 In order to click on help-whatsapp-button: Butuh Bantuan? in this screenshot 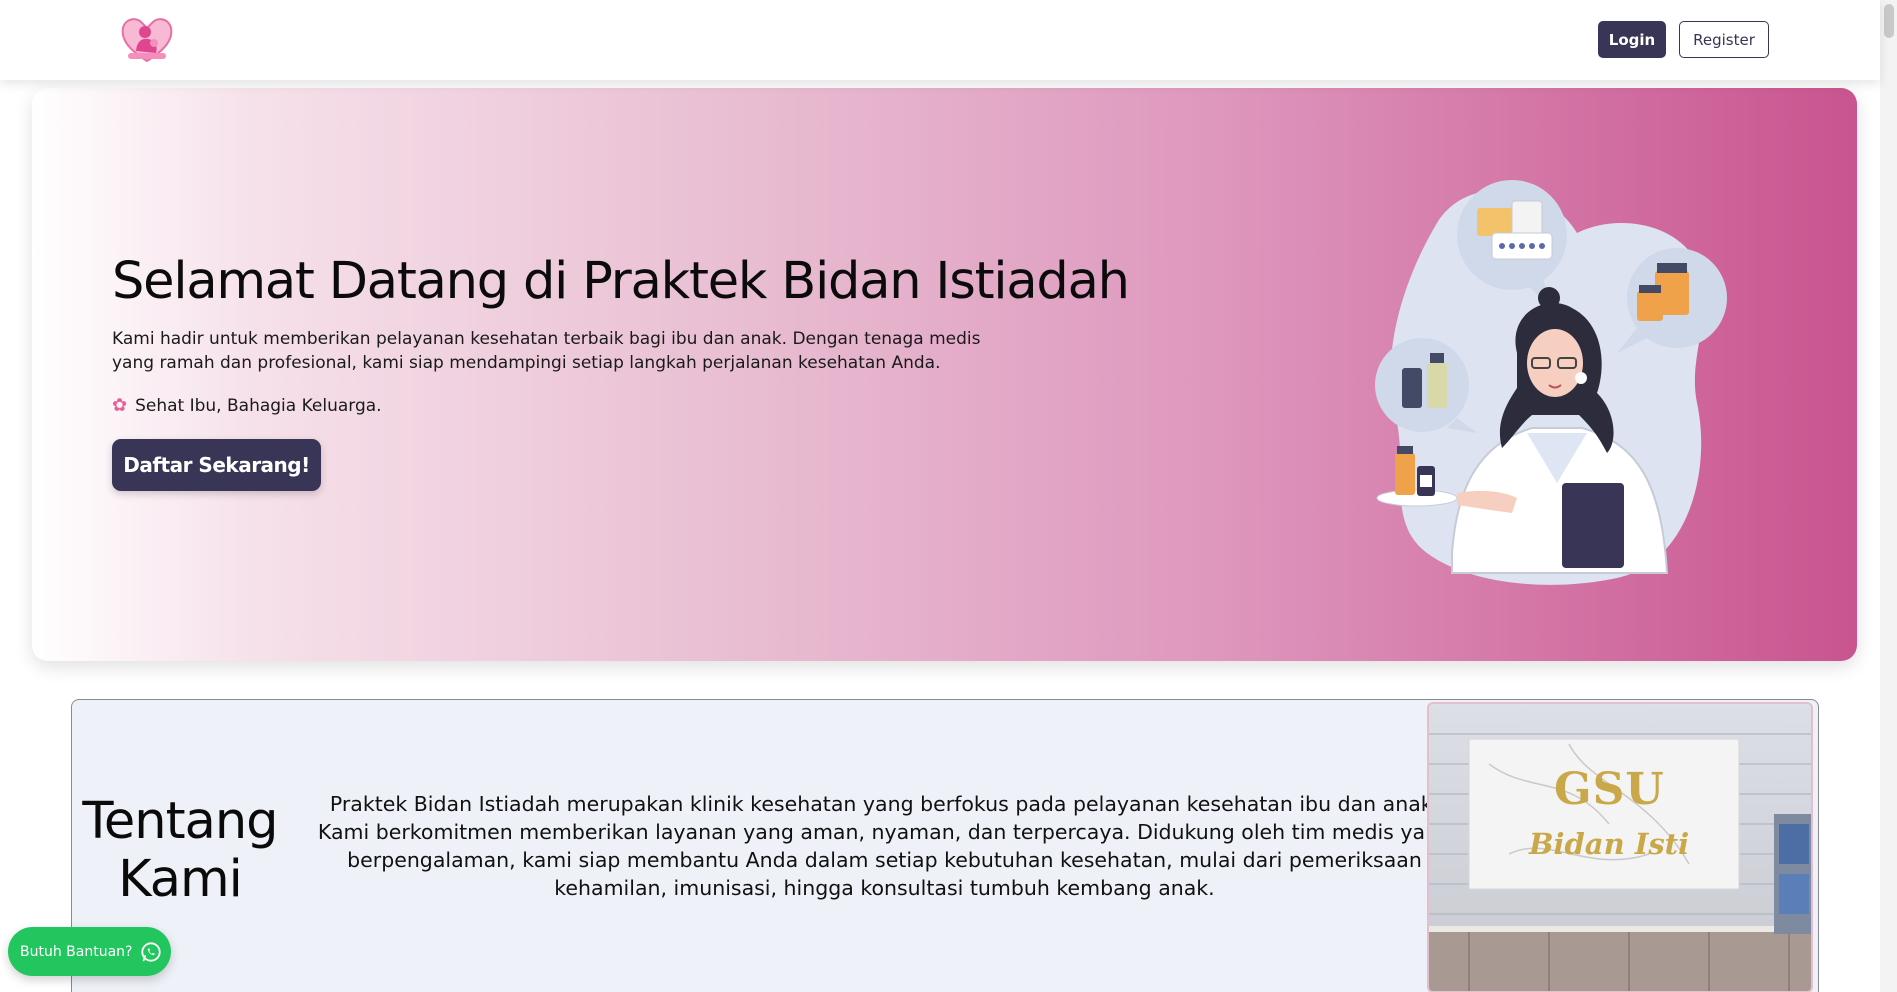, I will do `click(89, 951)`.